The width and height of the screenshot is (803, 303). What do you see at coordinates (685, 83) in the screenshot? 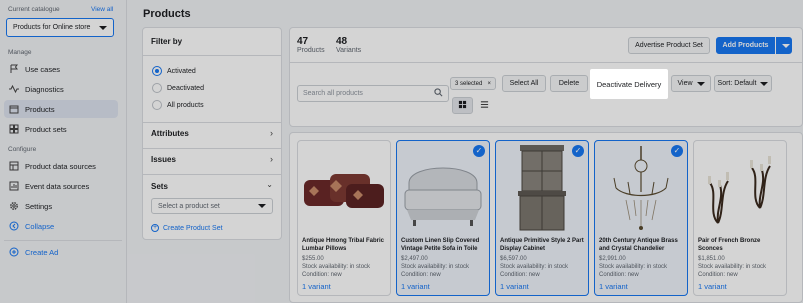
I see `view-label: View` at bounding box center [685, 83].